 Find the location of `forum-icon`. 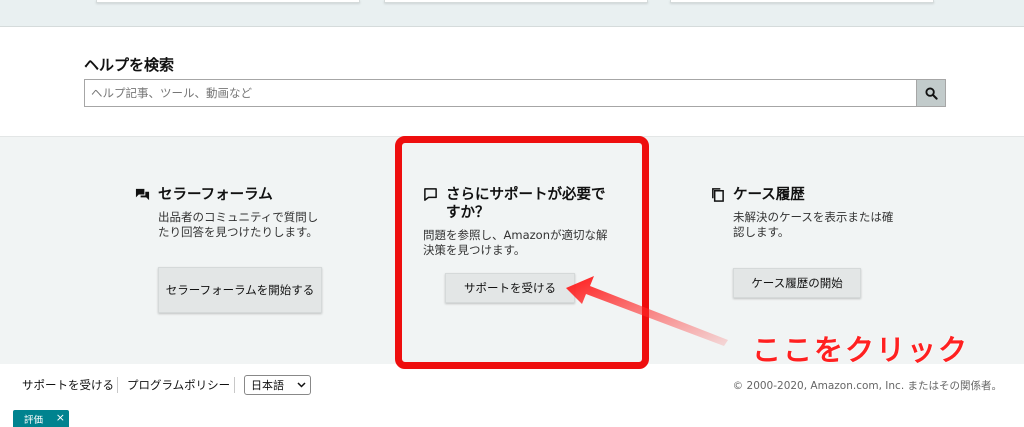

forum-icon is located at coordinates (142, 194).